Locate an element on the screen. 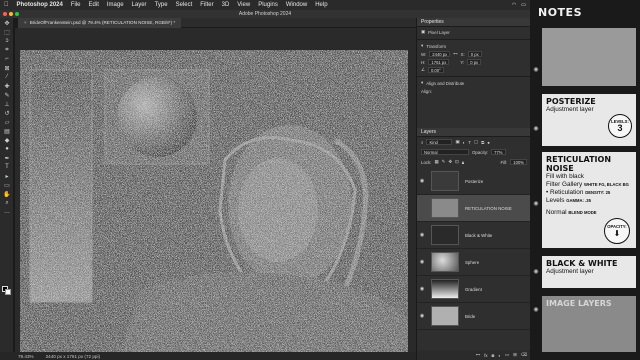 The width and height of the screenshot is (640, 360). filter-pixel-icon: ▣ is located at coordinates (457, 142).